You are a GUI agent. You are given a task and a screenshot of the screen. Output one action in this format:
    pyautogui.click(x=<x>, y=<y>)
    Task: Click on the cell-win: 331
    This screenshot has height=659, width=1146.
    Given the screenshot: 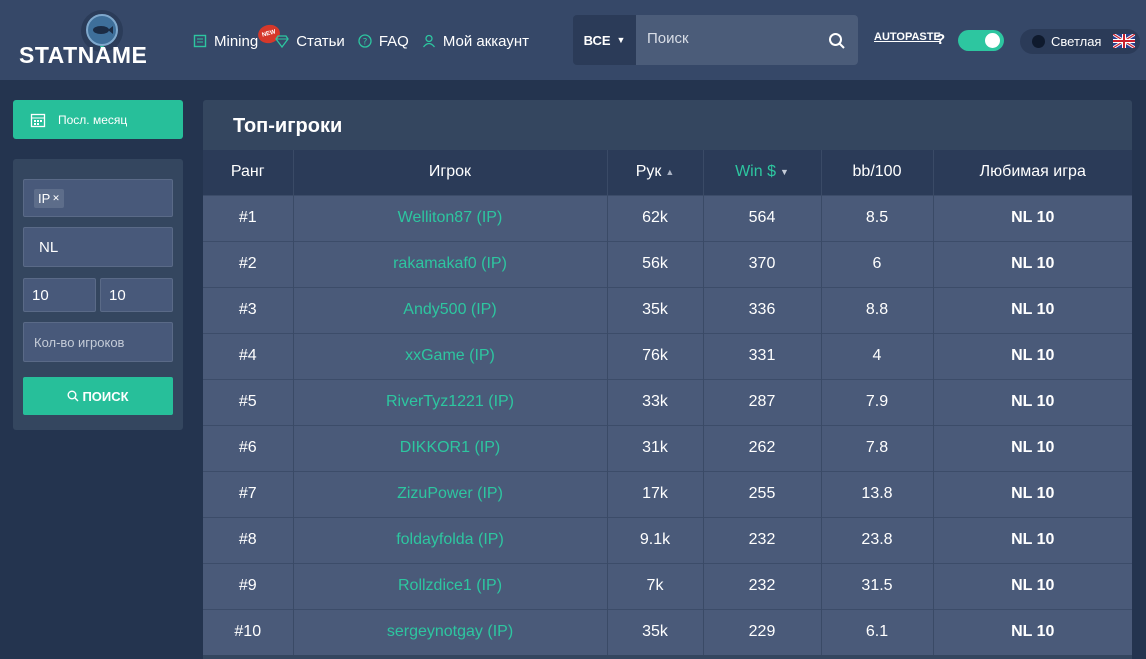 What is the action you would take?
    pyautogui.click(x=762, y=355)
    